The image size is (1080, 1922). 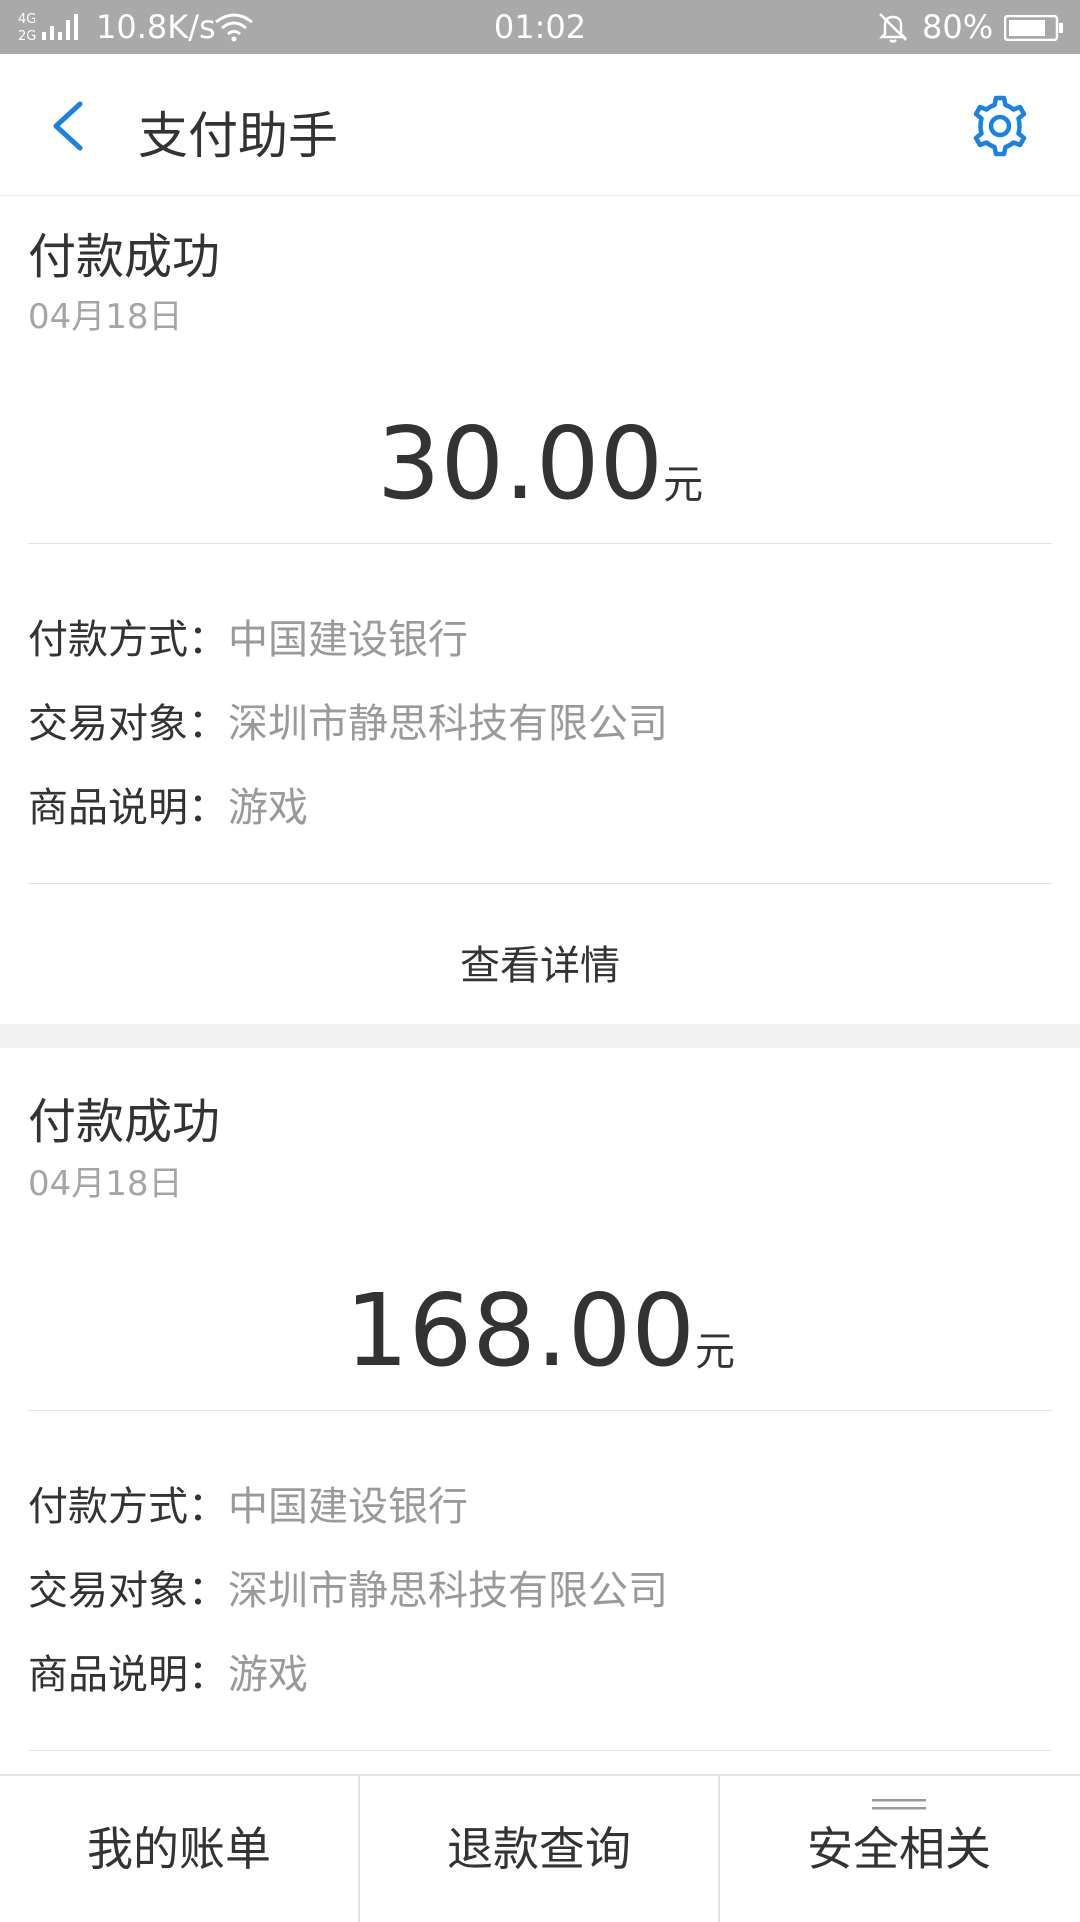 I want to click on battery-icon, so click(x=1033, y=28).